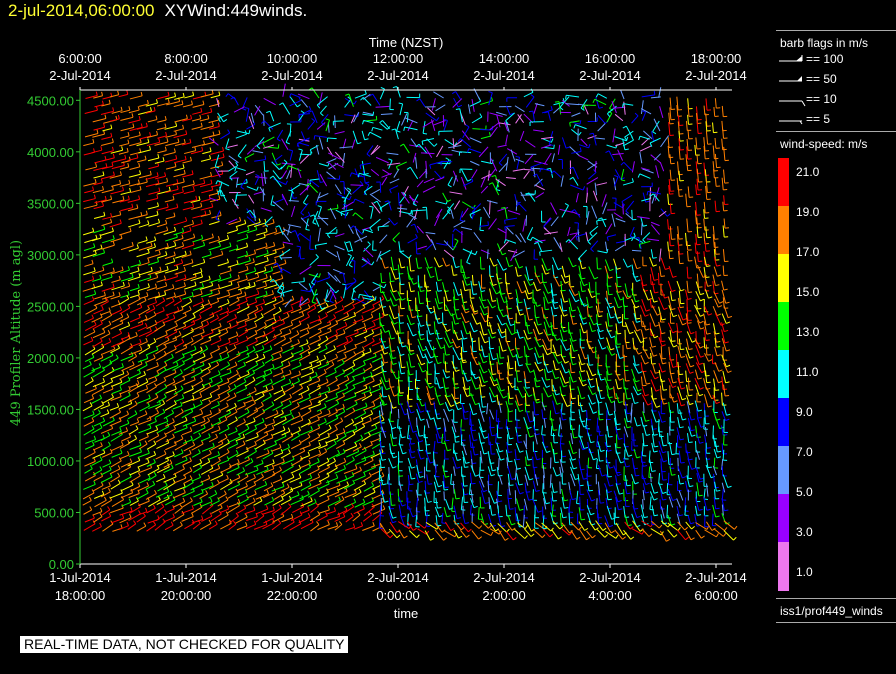 The width and height of the screenshot is (896, 674). I want to click on colorbar-label: 17.0, so click(808, 252).